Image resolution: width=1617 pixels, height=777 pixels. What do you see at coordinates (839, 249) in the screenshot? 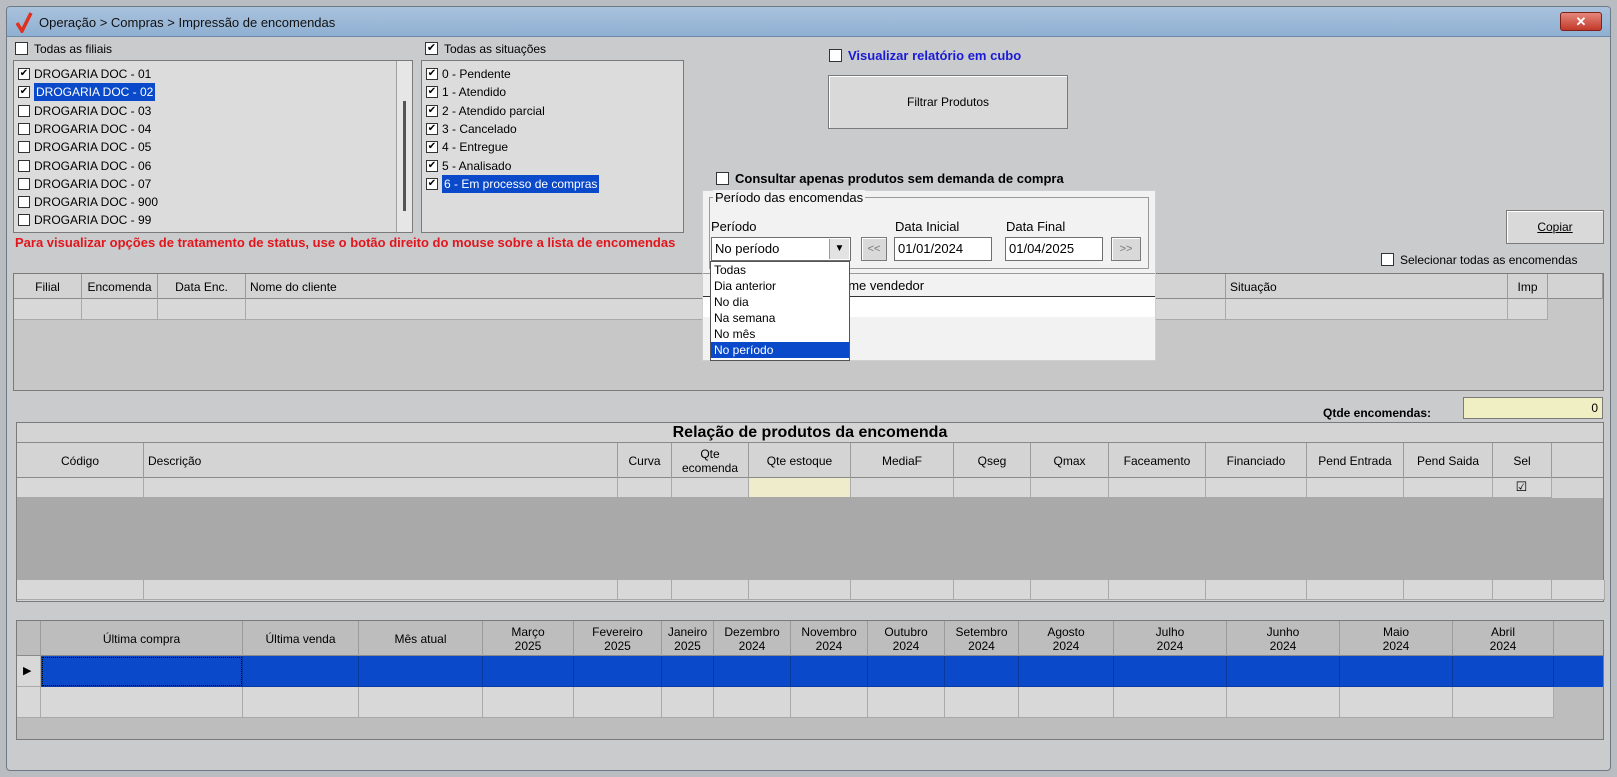
I see `chevron-down-icon: ▼` at bounding box center [839, 249].